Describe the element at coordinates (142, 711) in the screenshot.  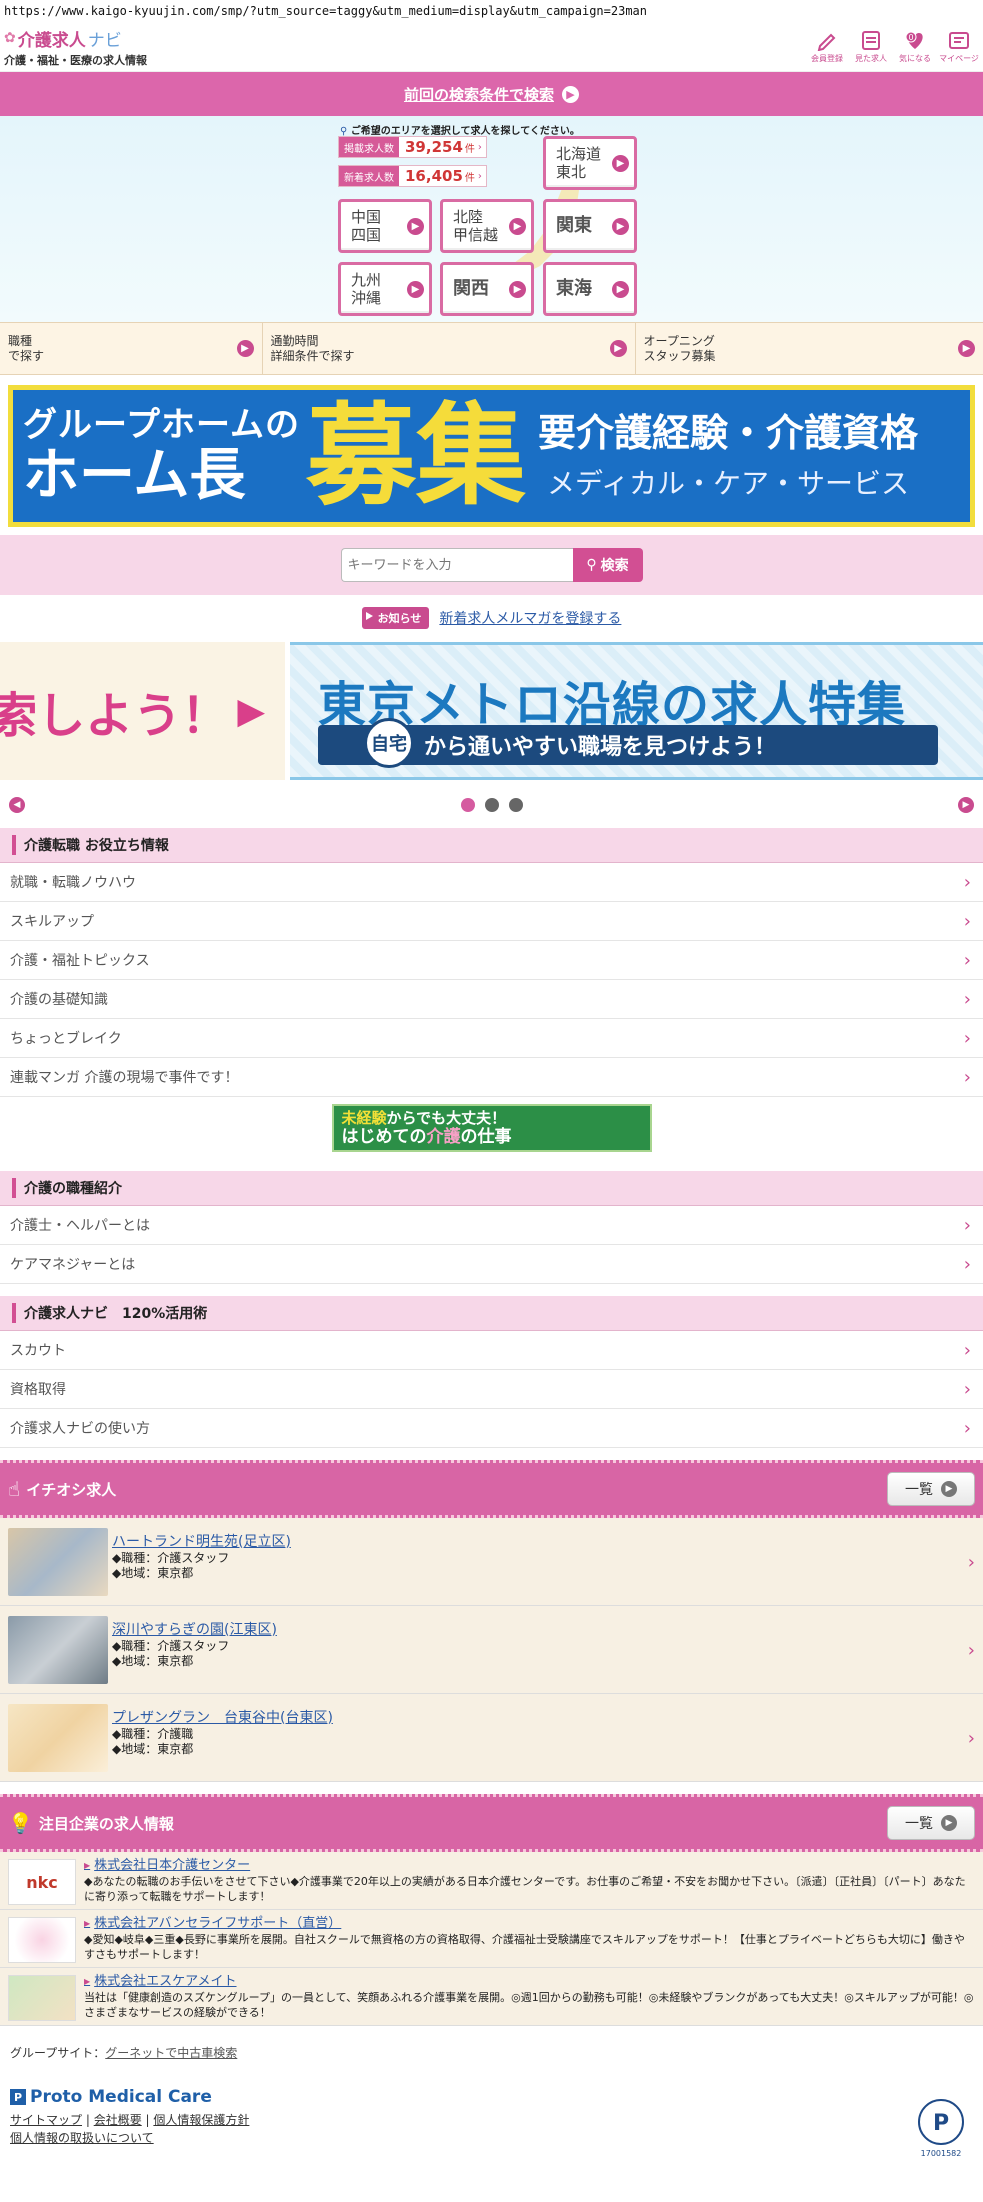
I see `slide-prev: 検索しよう！ ▶` at that location.